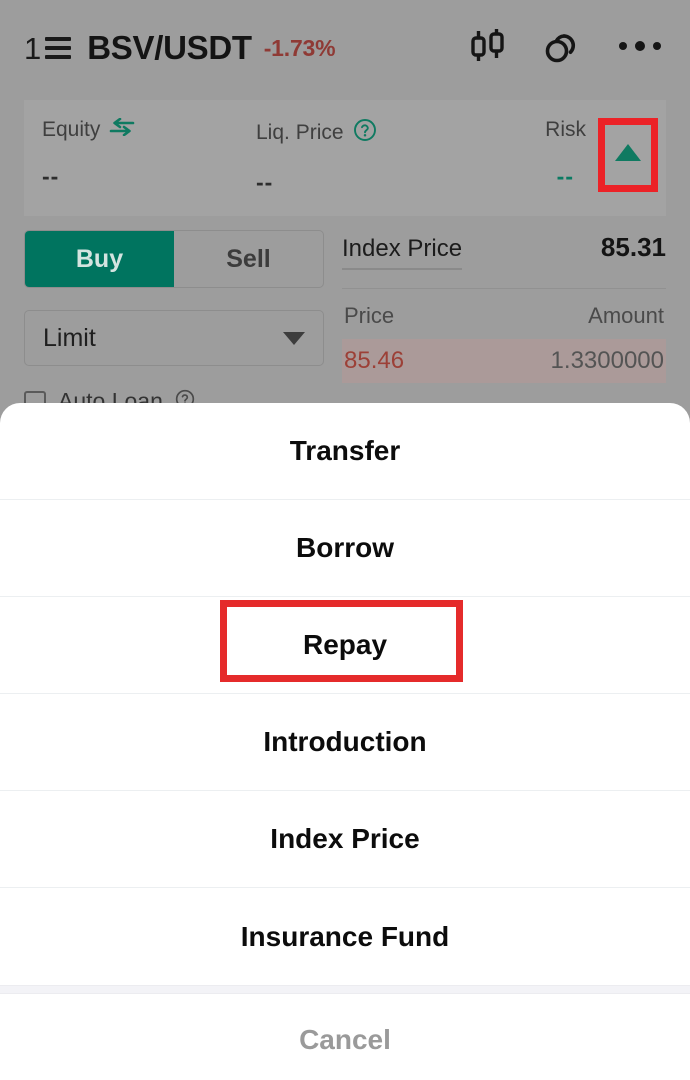  What do you see at coordinates (174, 338) in the screenshot?
I see `order-type-dropdown: Limit` at bounding box center [174, 338].